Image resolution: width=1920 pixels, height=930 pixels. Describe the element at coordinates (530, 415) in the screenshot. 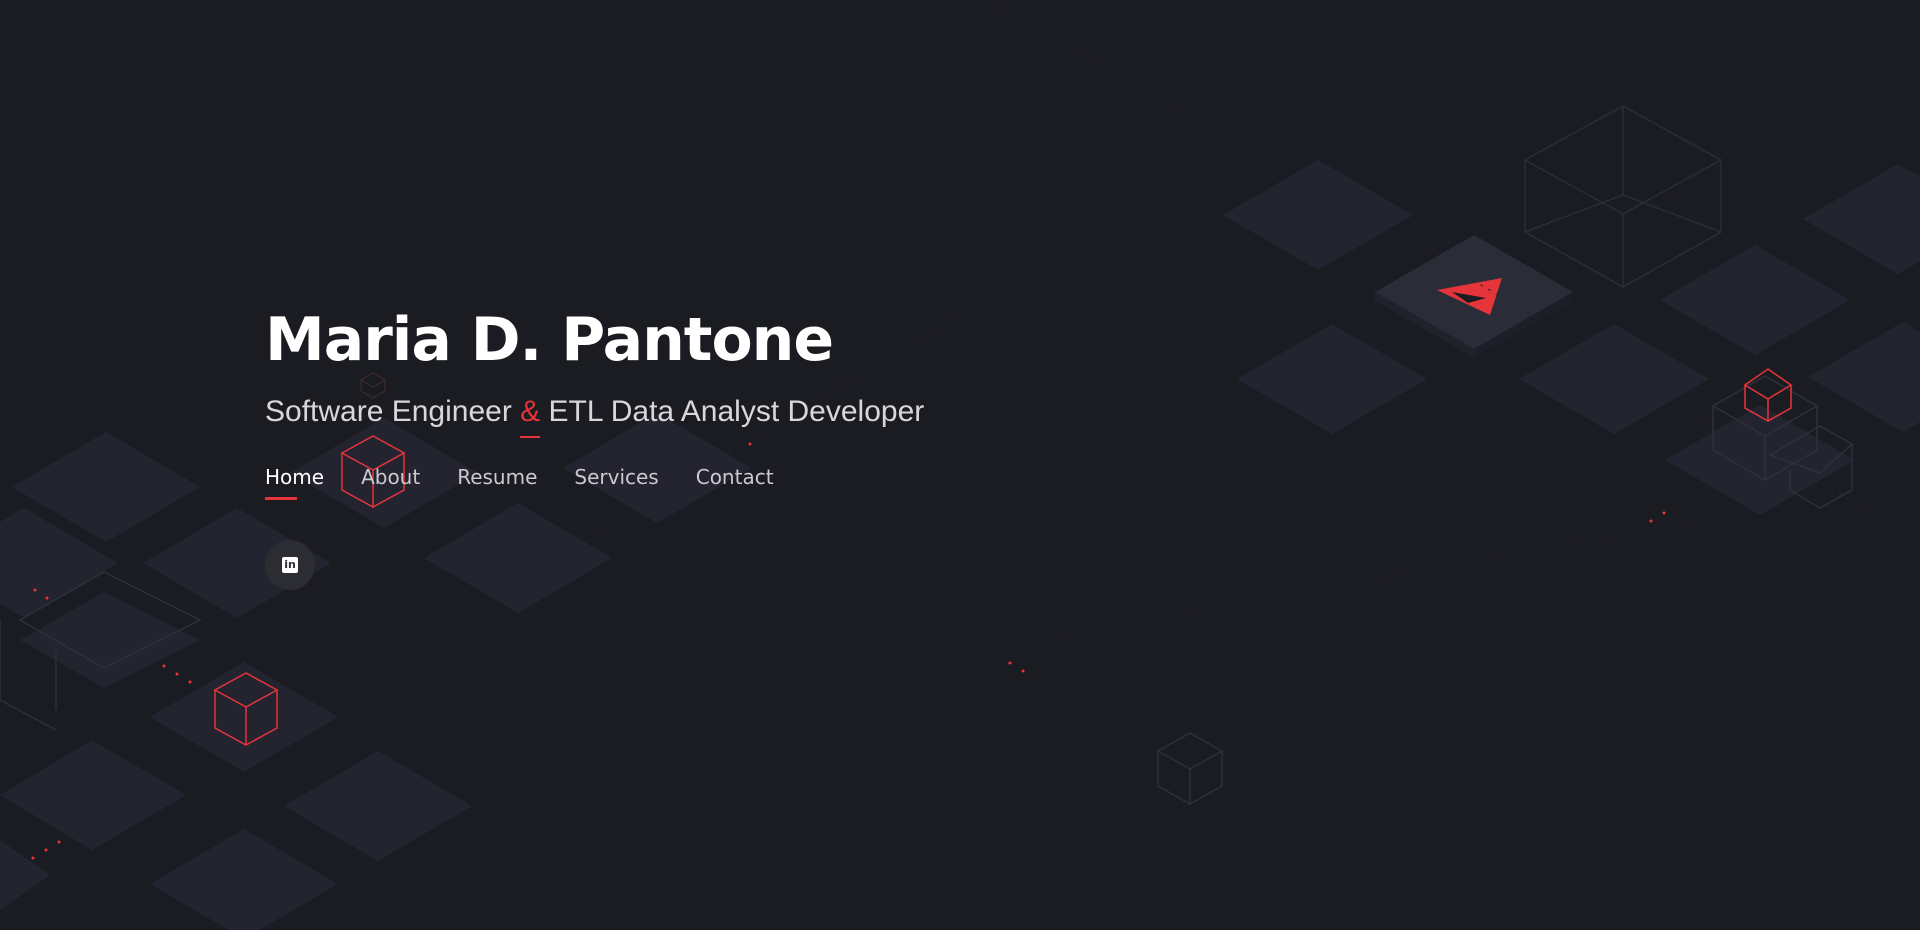

I see `tagline-ampersand: &` at that location.